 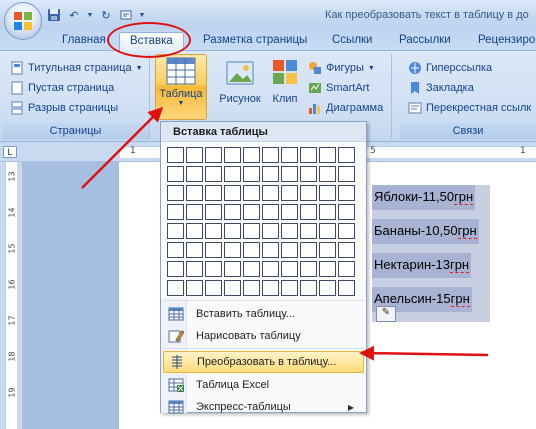 I want to click on undo-dropdown-icon: ▼, so click(x=90, y=15).